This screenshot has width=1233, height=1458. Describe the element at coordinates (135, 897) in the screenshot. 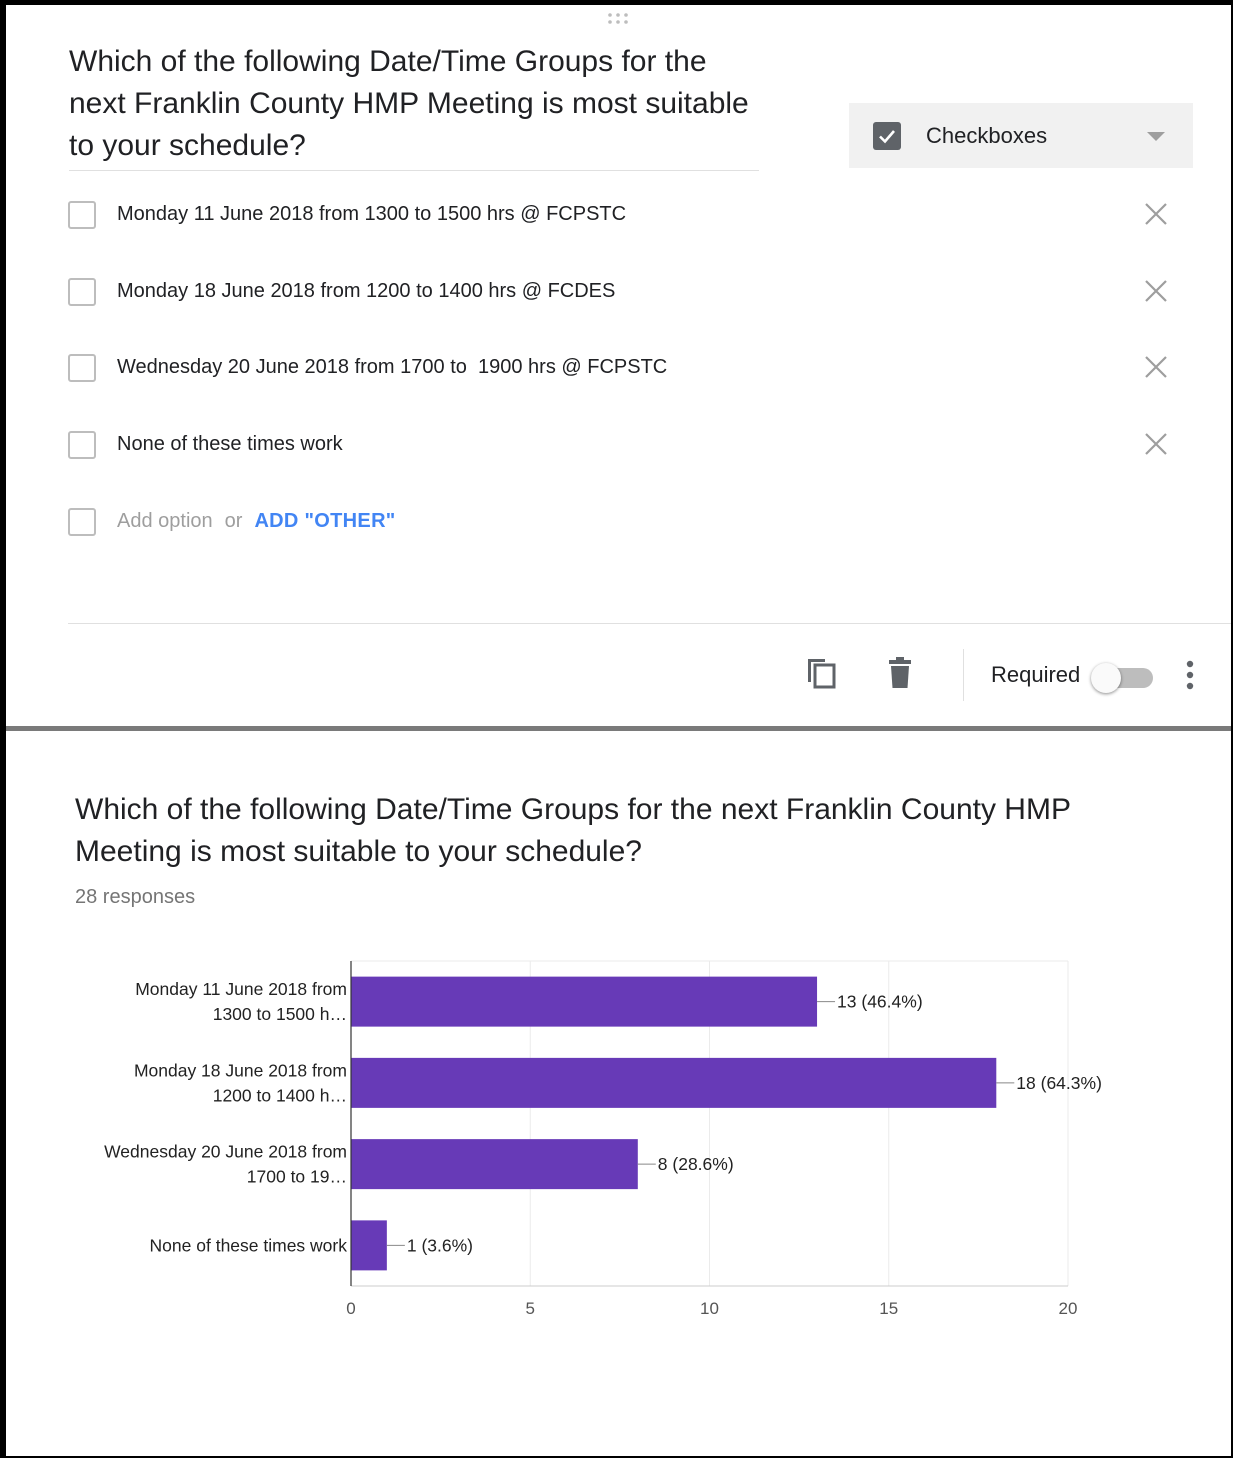

I see `response-count: 28 responses` at that location.